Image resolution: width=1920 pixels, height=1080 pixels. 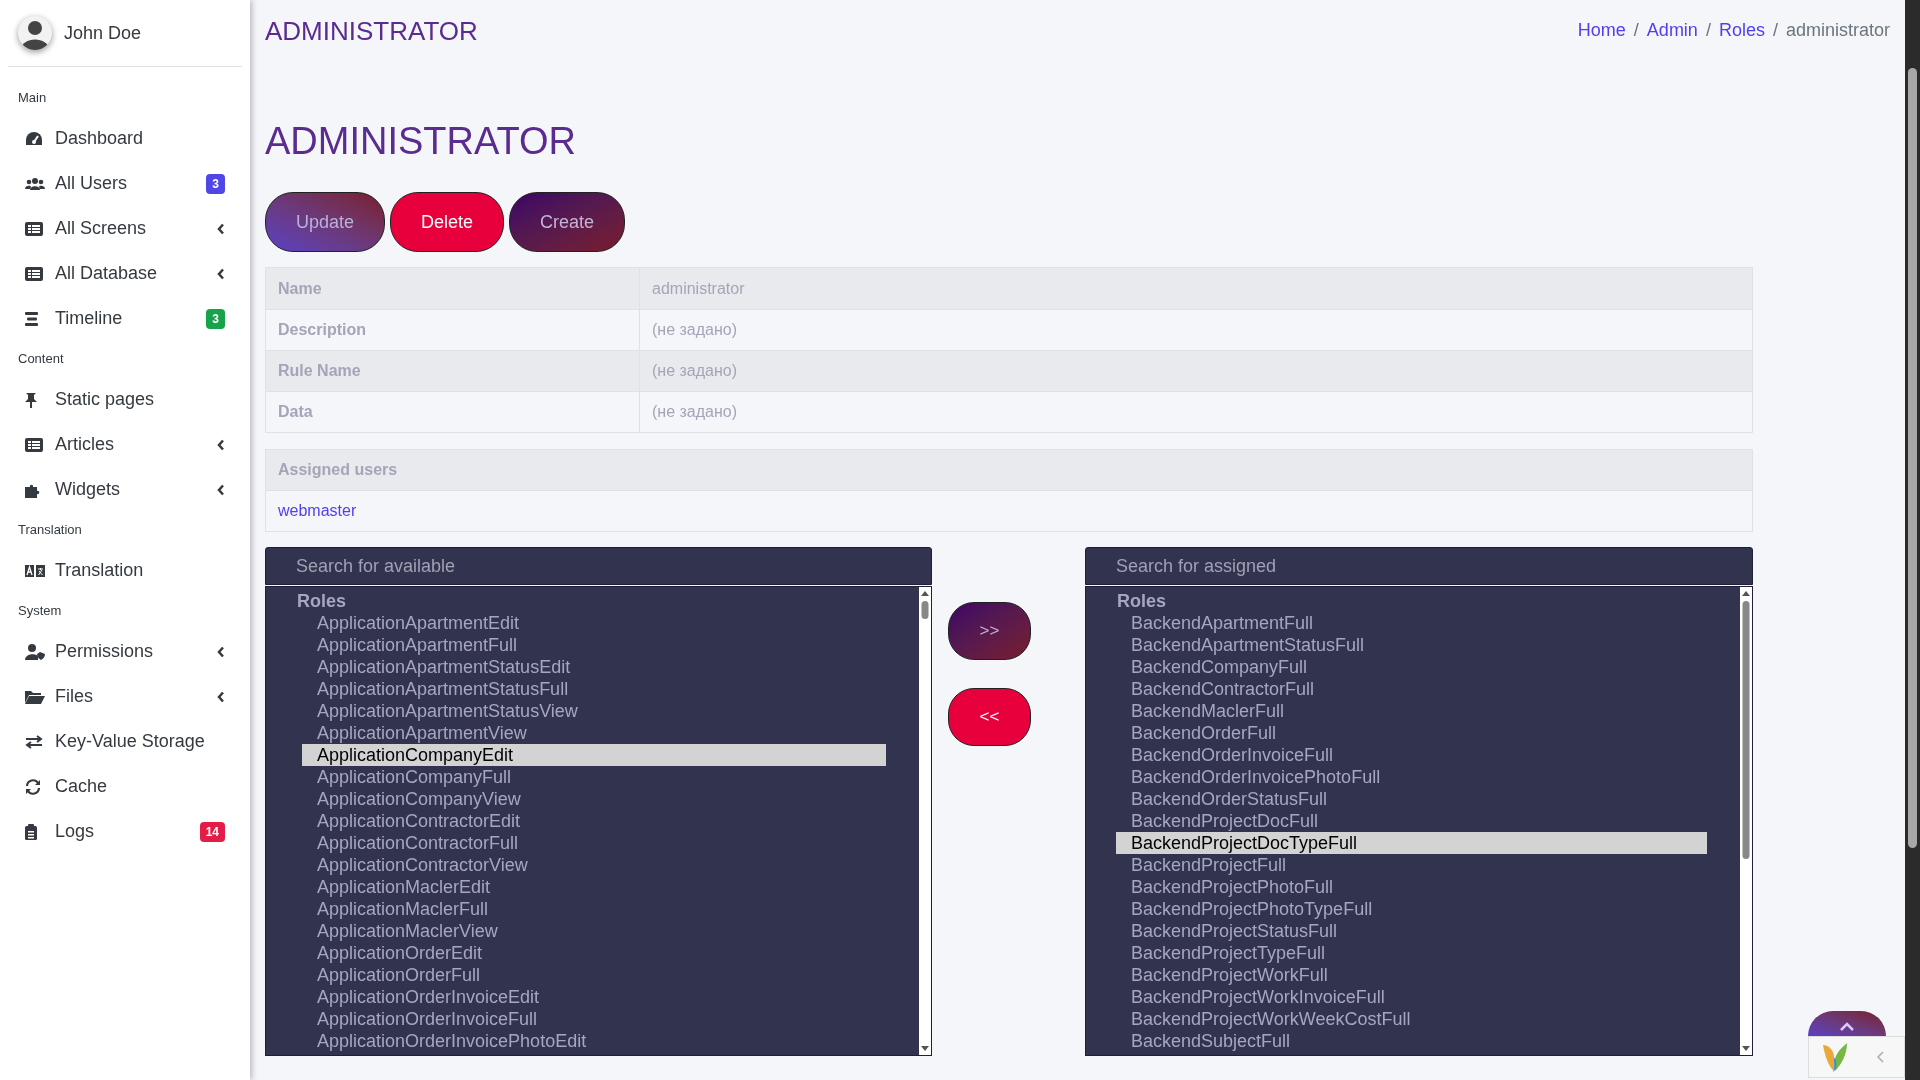 What do you see at coordinates (594, 777) in the screenshot?
I see `list-option: ApplicationCompanyFull` at bounding box center [594, 777].